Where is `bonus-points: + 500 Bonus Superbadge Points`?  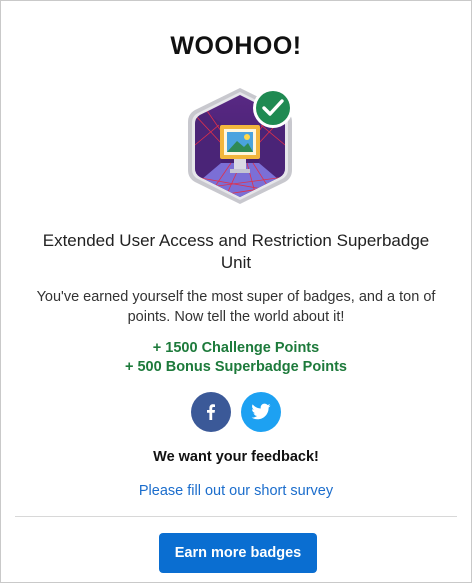 bonus-points: + 500 Bonus Superbadge Points is located at coordinates (236, 367).